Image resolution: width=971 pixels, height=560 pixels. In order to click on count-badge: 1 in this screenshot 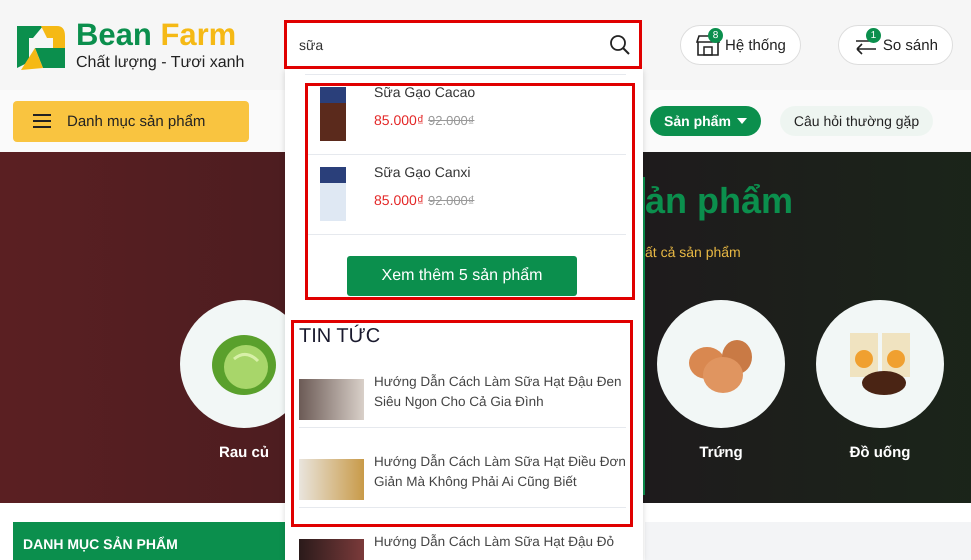, I will do `click(873, 35)`.